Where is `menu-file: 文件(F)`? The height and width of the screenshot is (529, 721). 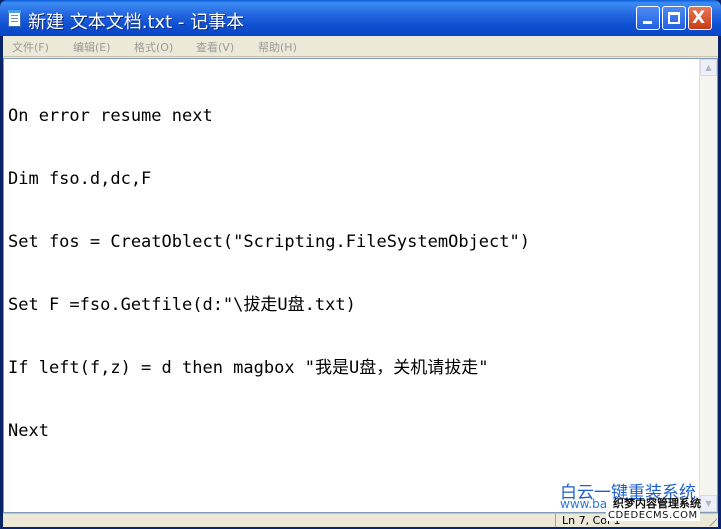
menu-file: 文件(F) is located at coordinates (30, 47).